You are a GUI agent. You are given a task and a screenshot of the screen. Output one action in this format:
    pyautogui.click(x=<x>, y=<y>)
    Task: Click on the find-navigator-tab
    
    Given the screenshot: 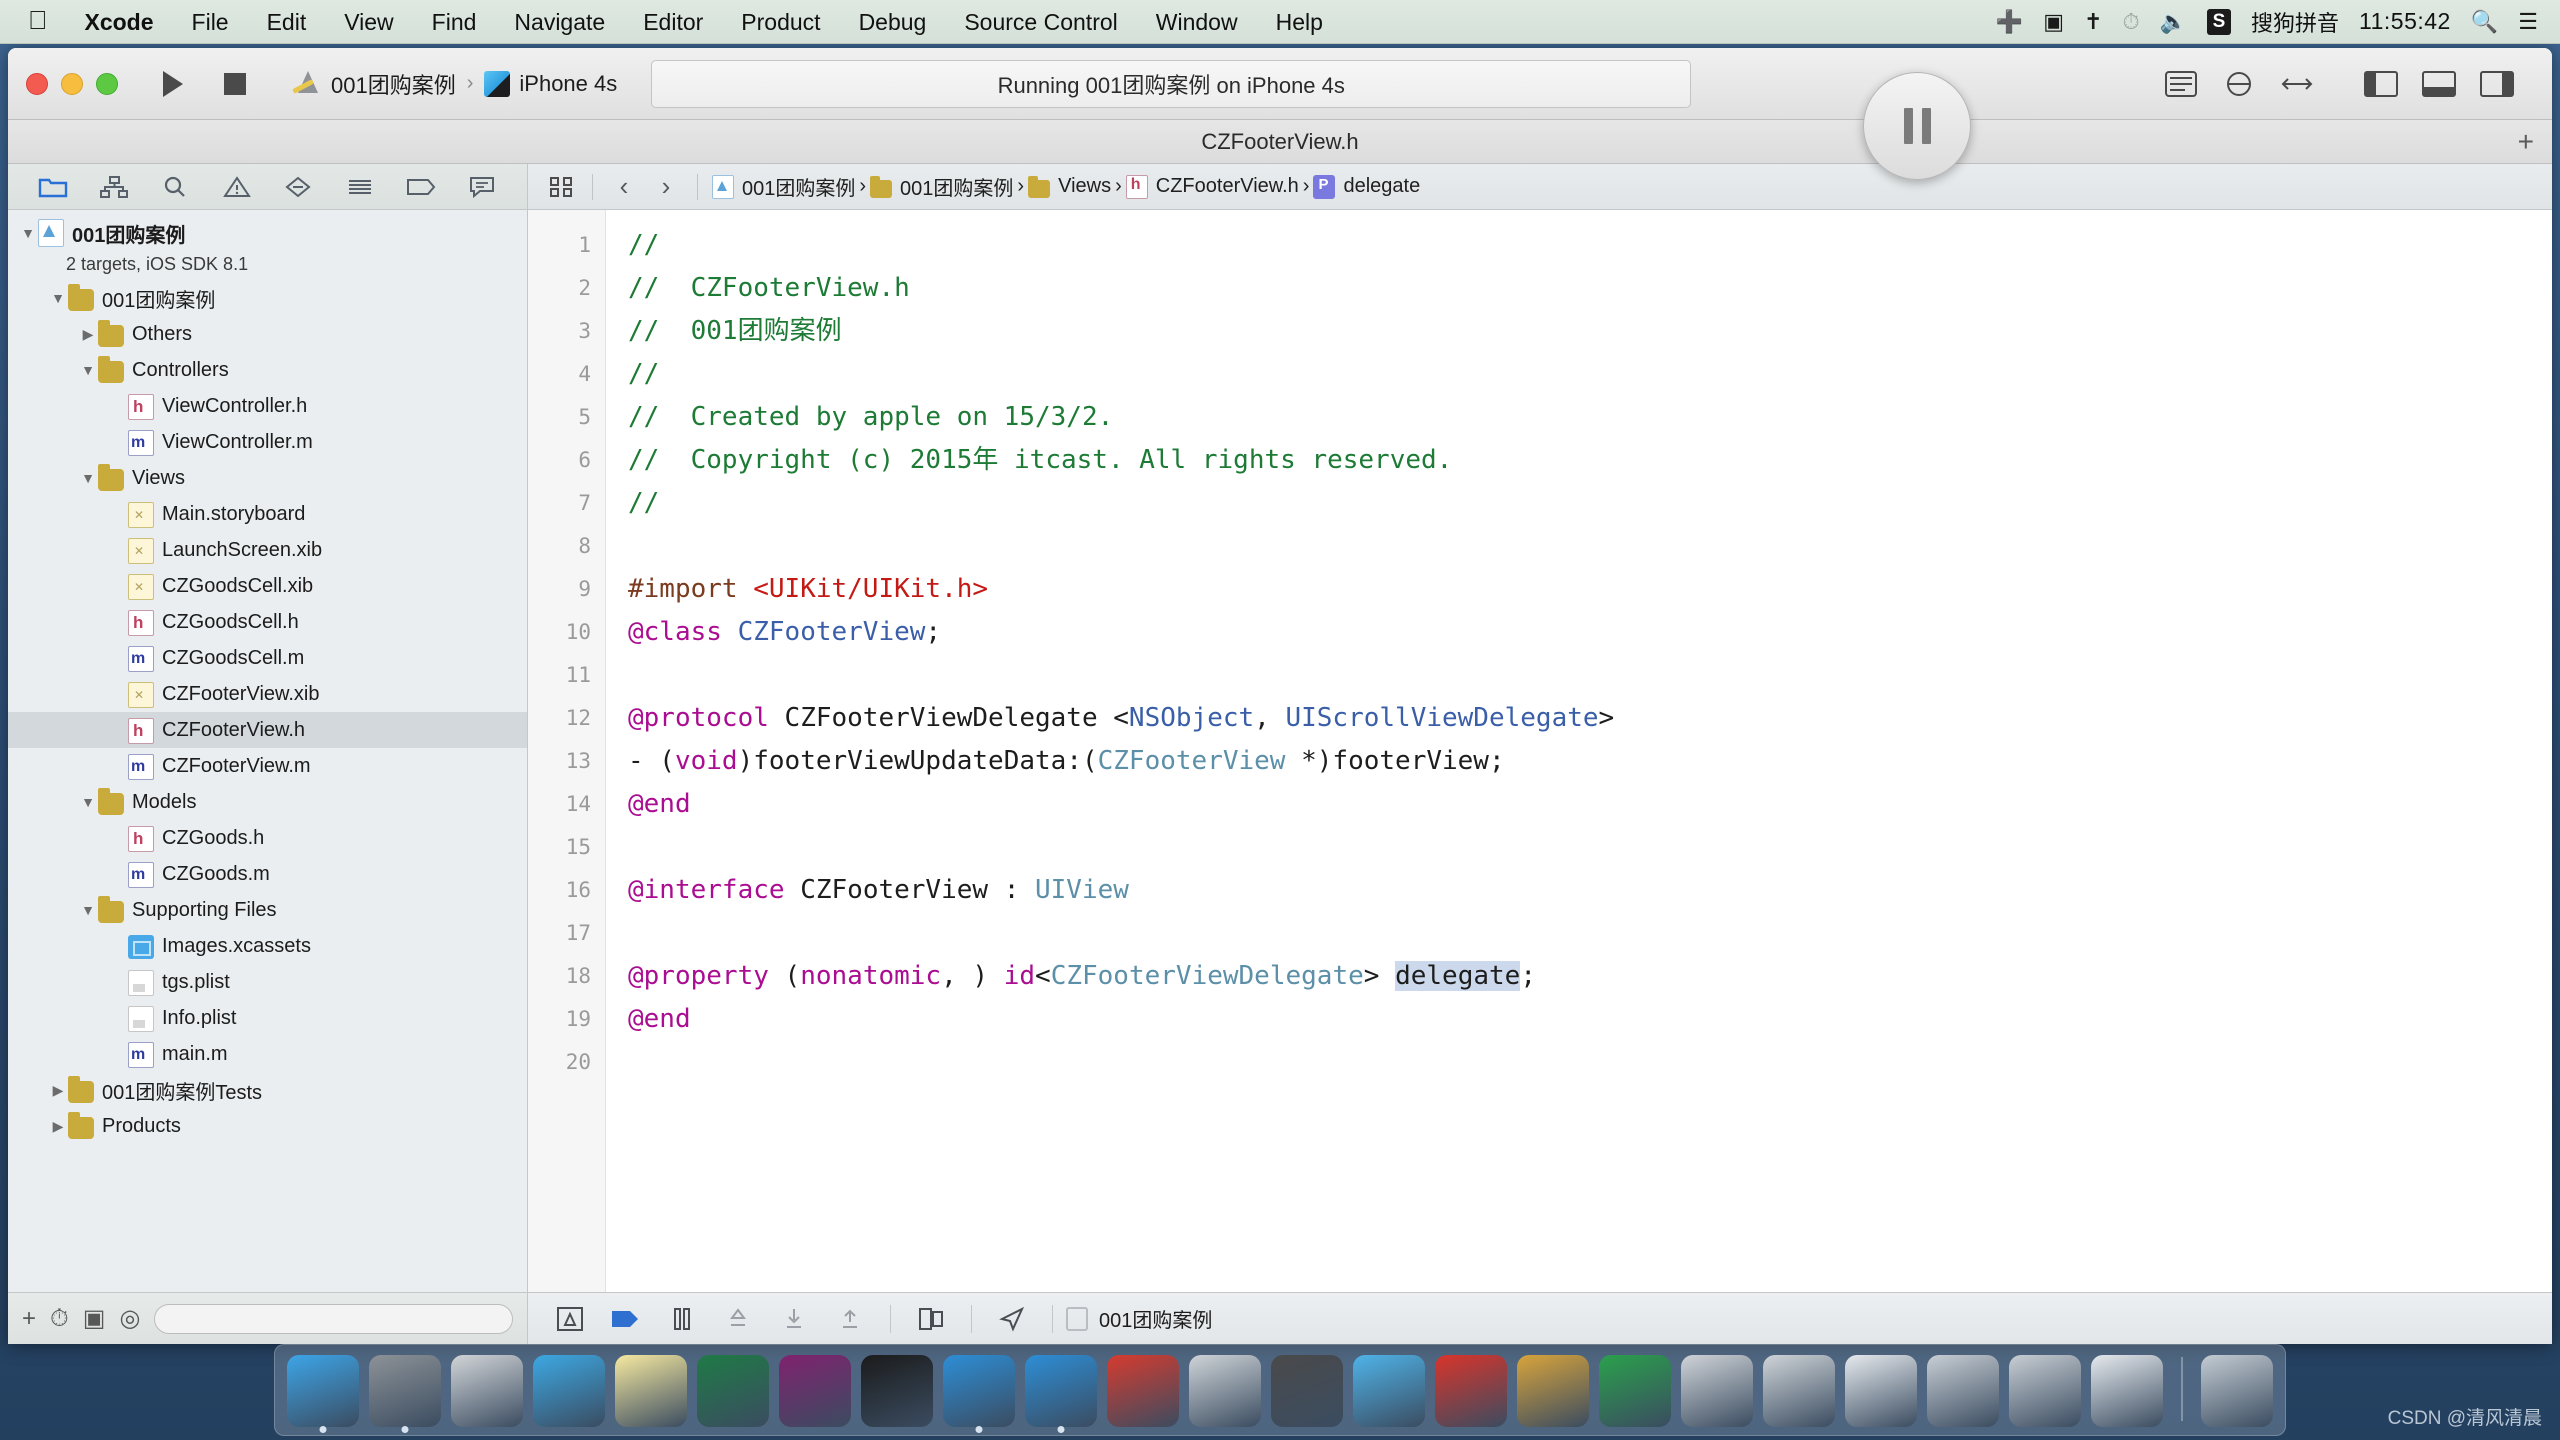 What is the action you would take?
    pyautogui.click(x=175, y=187)
    